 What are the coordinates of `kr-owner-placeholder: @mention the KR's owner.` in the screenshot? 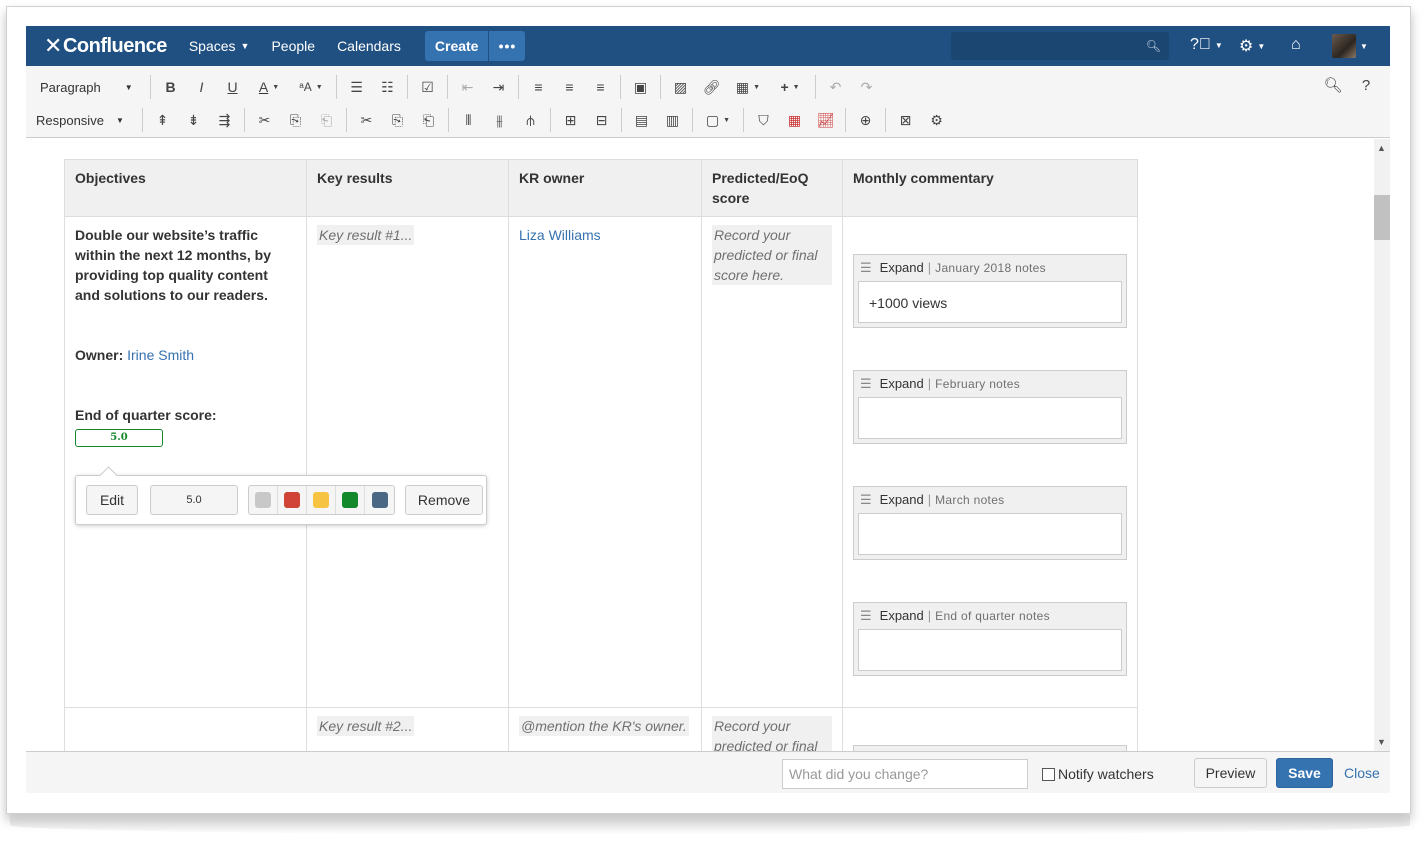 It's located at (604, 726).